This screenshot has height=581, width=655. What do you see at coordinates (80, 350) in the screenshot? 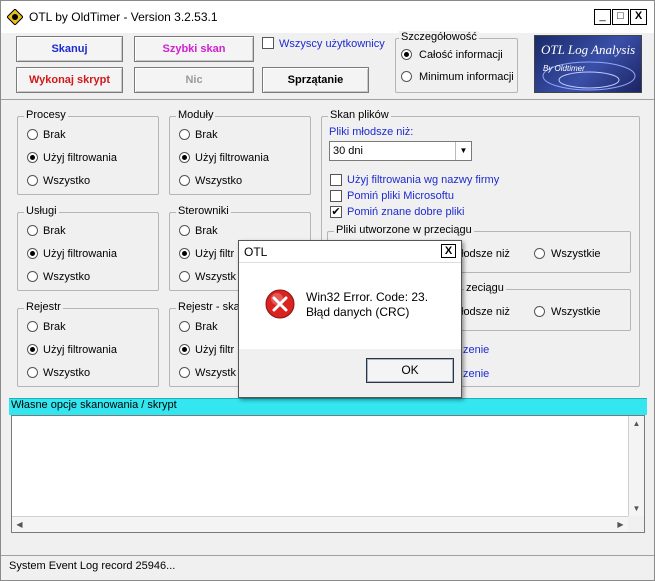
I see `rejestr-filter-label: Użyj filtrowania` at bounding box center [80, 350].